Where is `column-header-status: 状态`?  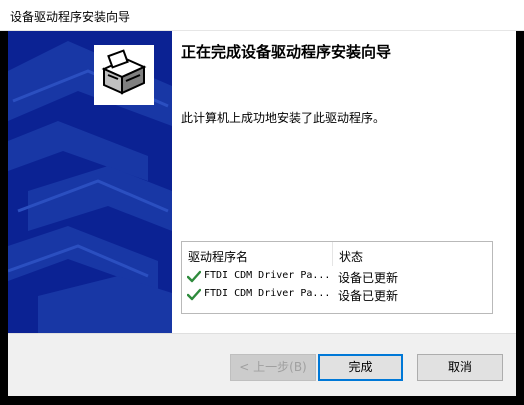 column-header-status: 状态 is located at coordinates (351, 256).